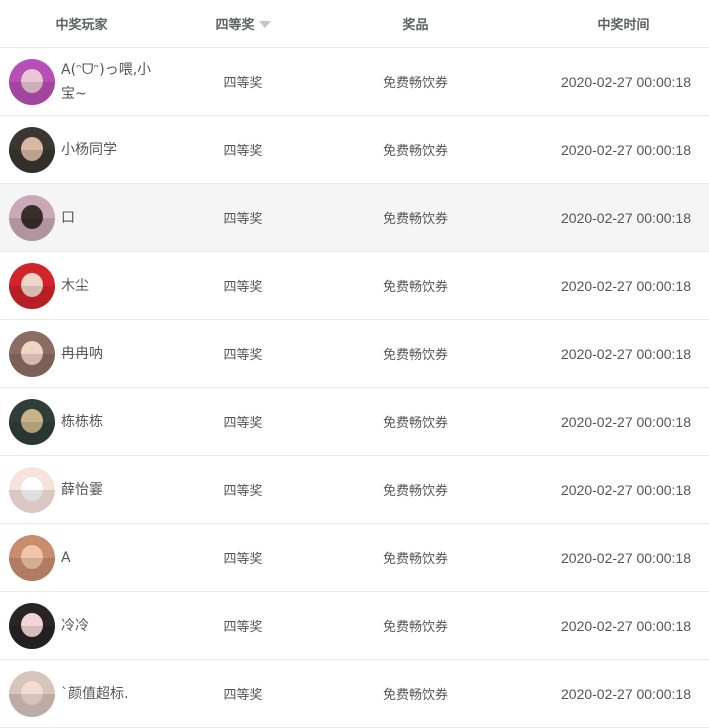 This screenshot has width=709, height=728. I want to click on player-name: 冷冷, so click(75, 625).